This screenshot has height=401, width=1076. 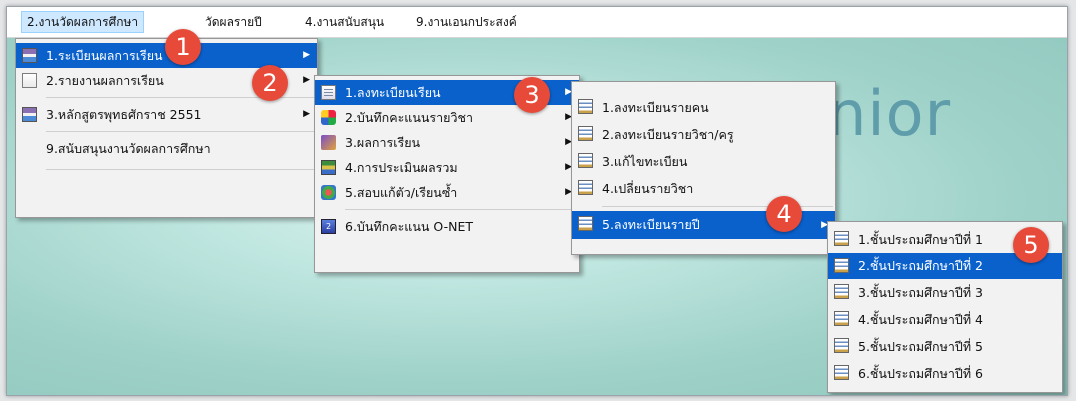 I want to click on menu-item-grade-3: 3.ชั้นประถมศึกษาปีที่ 3, so click(x=945, y=292).